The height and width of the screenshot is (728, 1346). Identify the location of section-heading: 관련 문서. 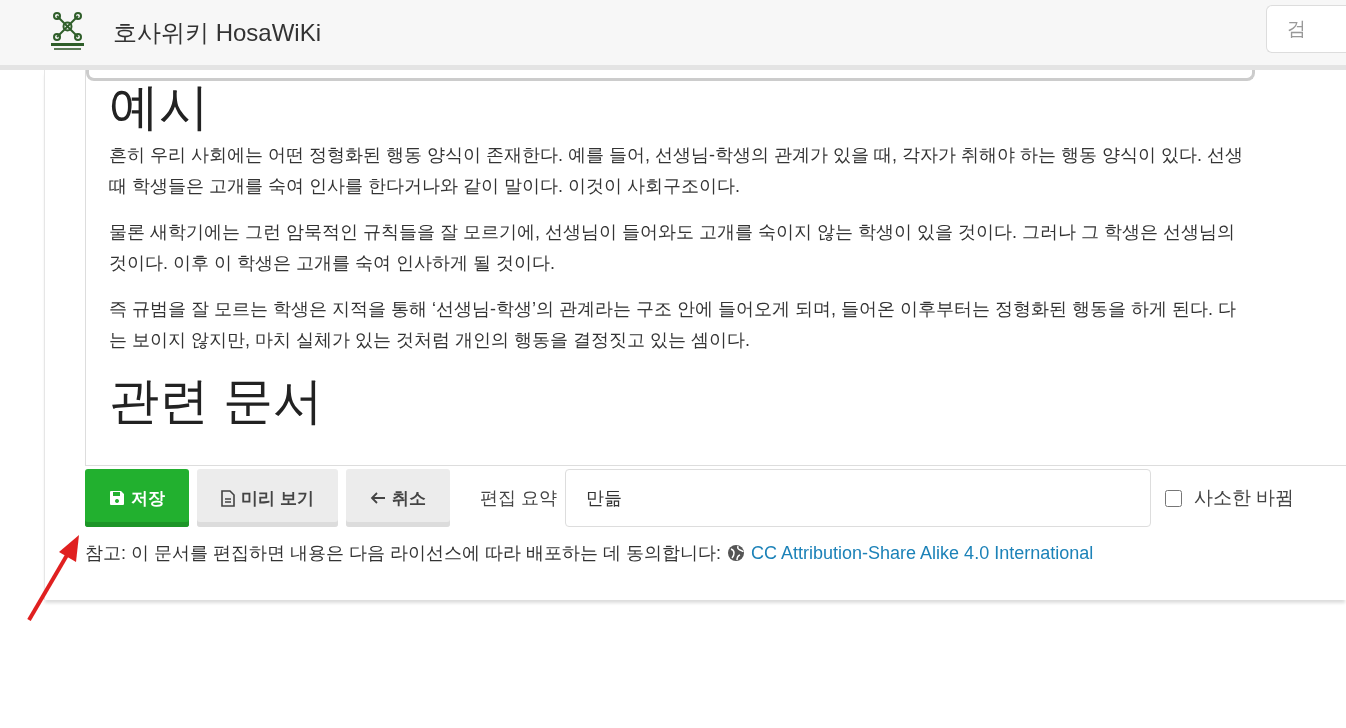
(216, 401).